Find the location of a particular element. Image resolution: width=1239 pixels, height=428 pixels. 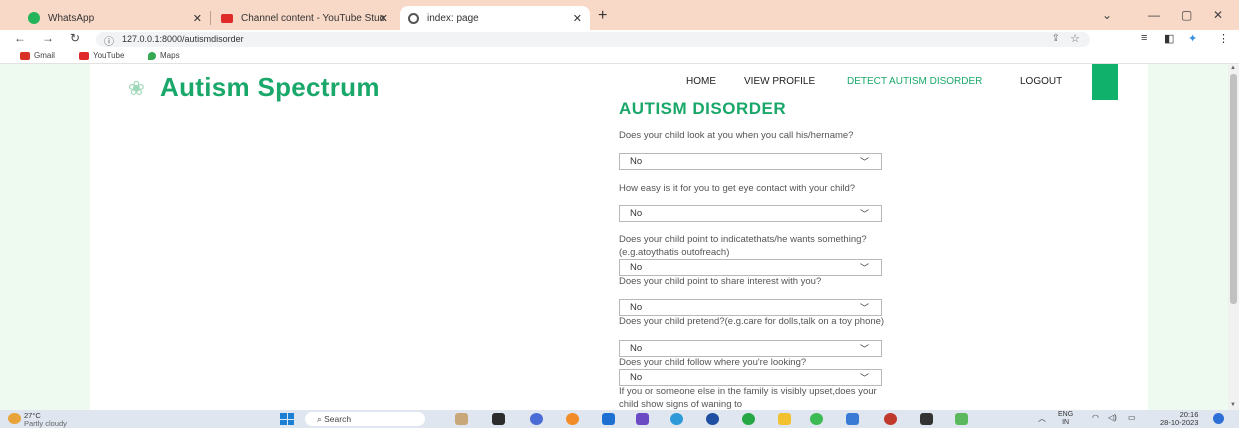

maps-pin-icon is located at coordinates (152, 55).